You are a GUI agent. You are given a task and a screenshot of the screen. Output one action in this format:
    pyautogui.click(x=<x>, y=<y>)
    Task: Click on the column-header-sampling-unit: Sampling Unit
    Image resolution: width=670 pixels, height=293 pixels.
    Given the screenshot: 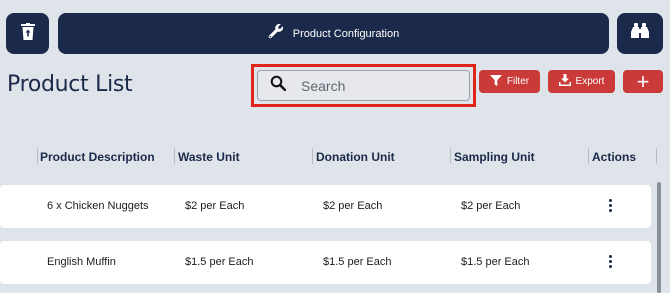 What is the action you would take?
    pyautogui.click(x=494, y=157)
    